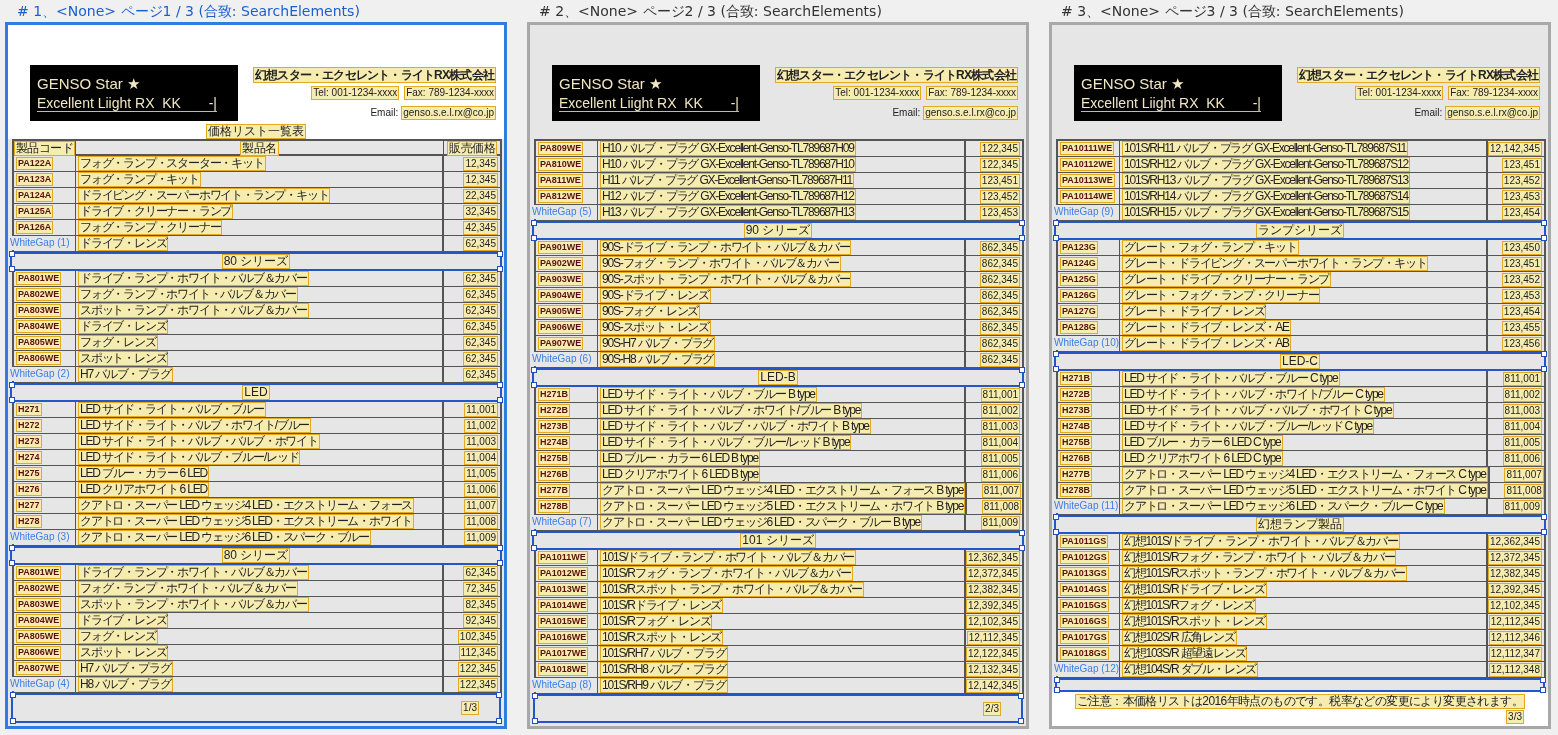 This screenshot has width=1558, height=735. What do you see at coordinates (1231, 378) in the screenshot?
I see `product-name: LED サイド・ライト・バルブ・ブルー C type` at bounding box center [1231, 378].